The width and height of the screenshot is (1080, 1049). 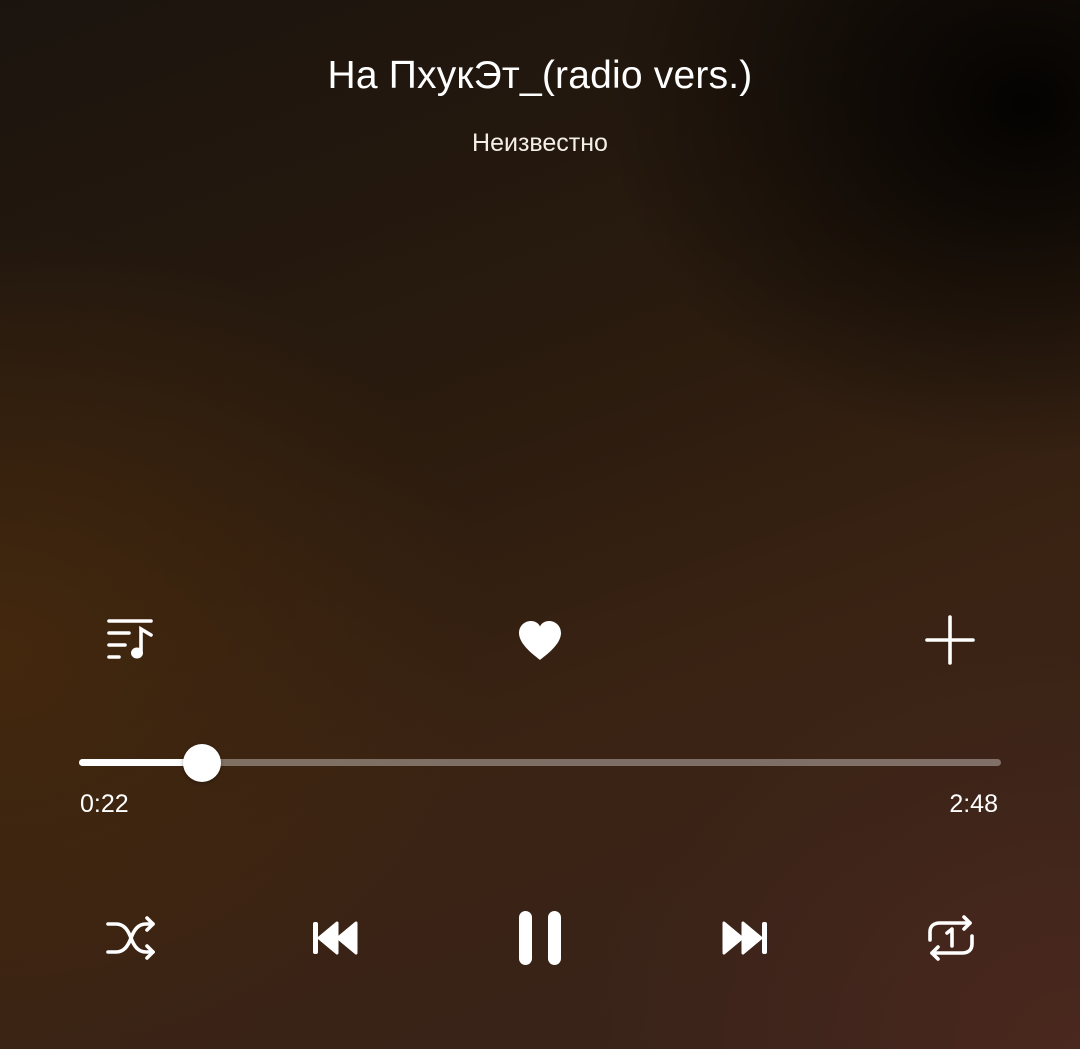 I want to click on seek-bar-thumb, so click(x=202, y=763).